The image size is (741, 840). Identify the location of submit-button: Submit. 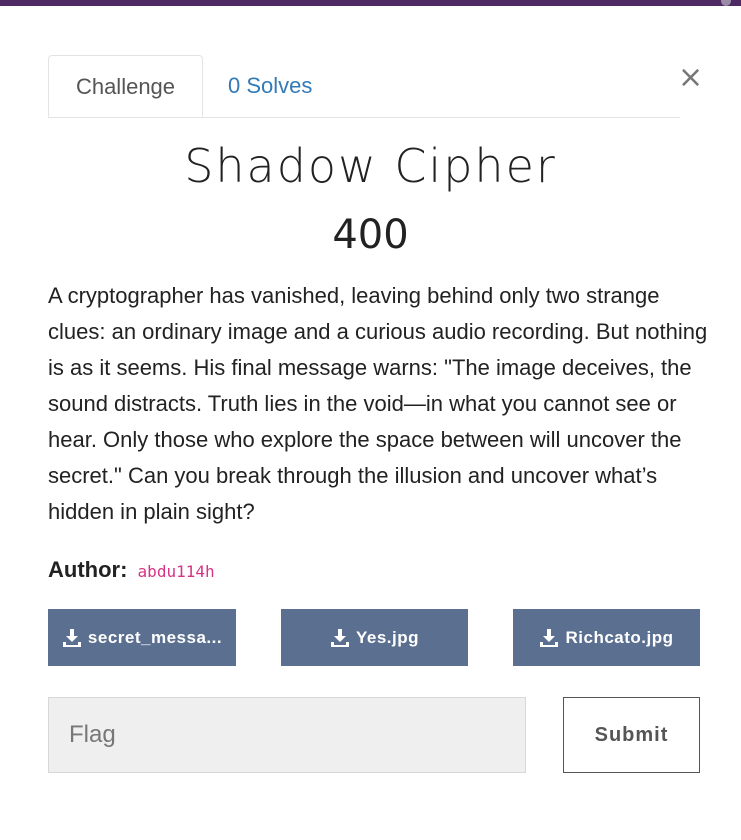
(631, 735).